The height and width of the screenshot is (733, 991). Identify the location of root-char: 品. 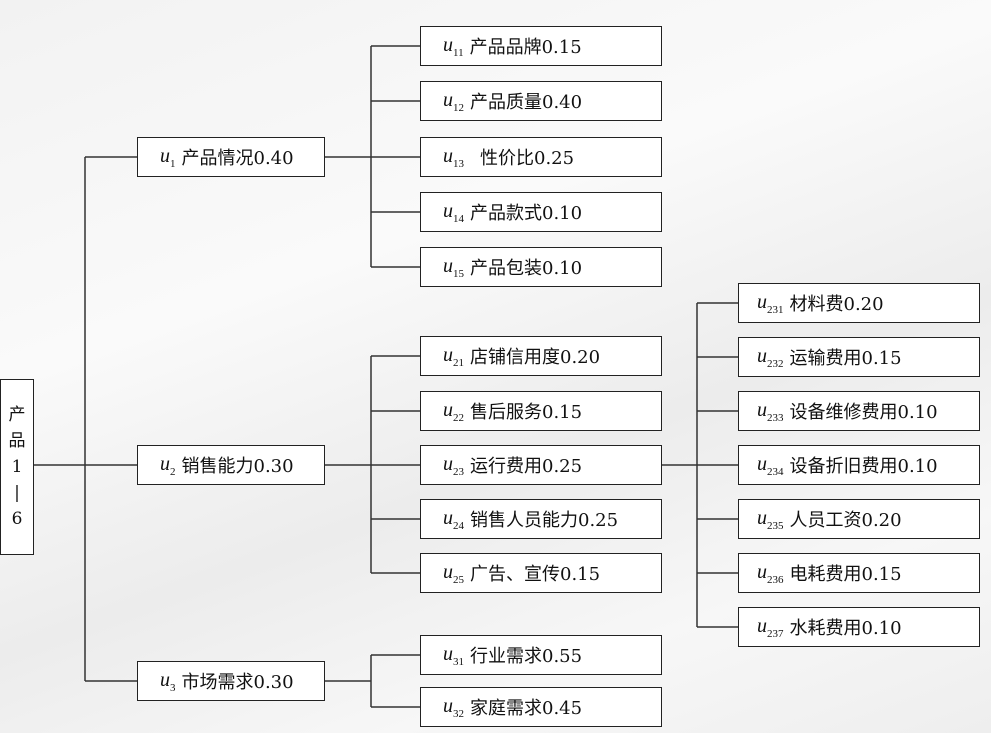
(17, 441).